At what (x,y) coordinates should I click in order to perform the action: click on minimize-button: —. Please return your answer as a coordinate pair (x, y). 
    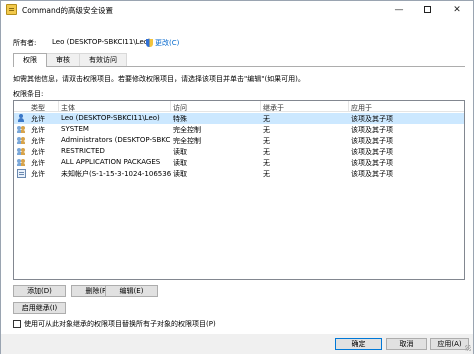
    Looking at the image, I should click on (399, 10).